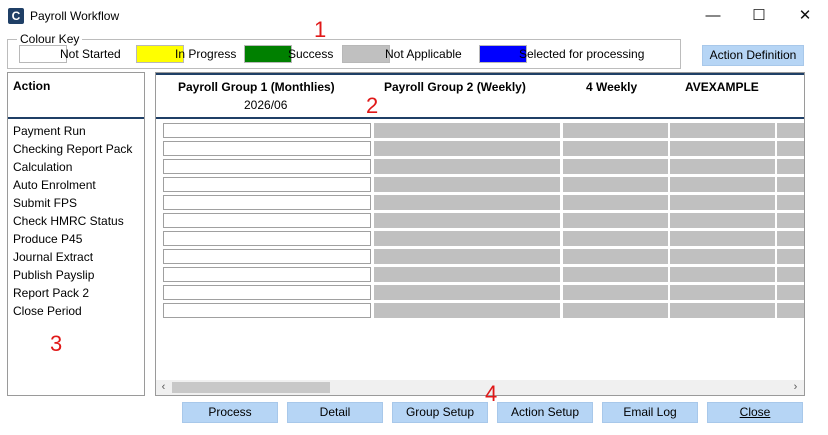 This screenshot has width=828, height=435. What do you see at coordinates (53, 275) in the screenshot?
I see `action-item: Publish Payslip` at bounding box center [53, 275].